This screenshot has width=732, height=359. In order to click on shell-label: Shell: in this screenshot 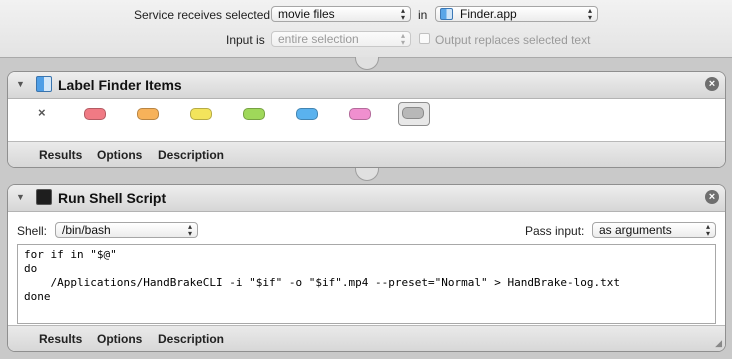, I will do `click(32, 231)`.